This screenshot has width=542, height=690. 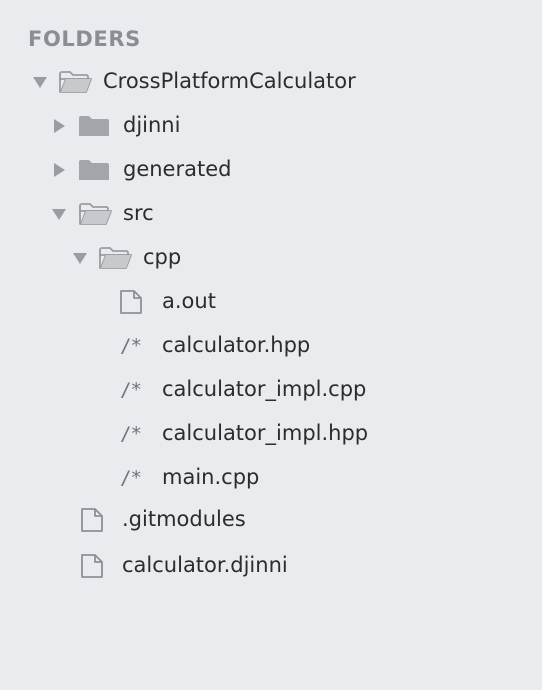 What do you see at coordinates (271, 302) in the screenshot?
I see `tree-item-a-out: a.out` at bounding box center [271, 302].